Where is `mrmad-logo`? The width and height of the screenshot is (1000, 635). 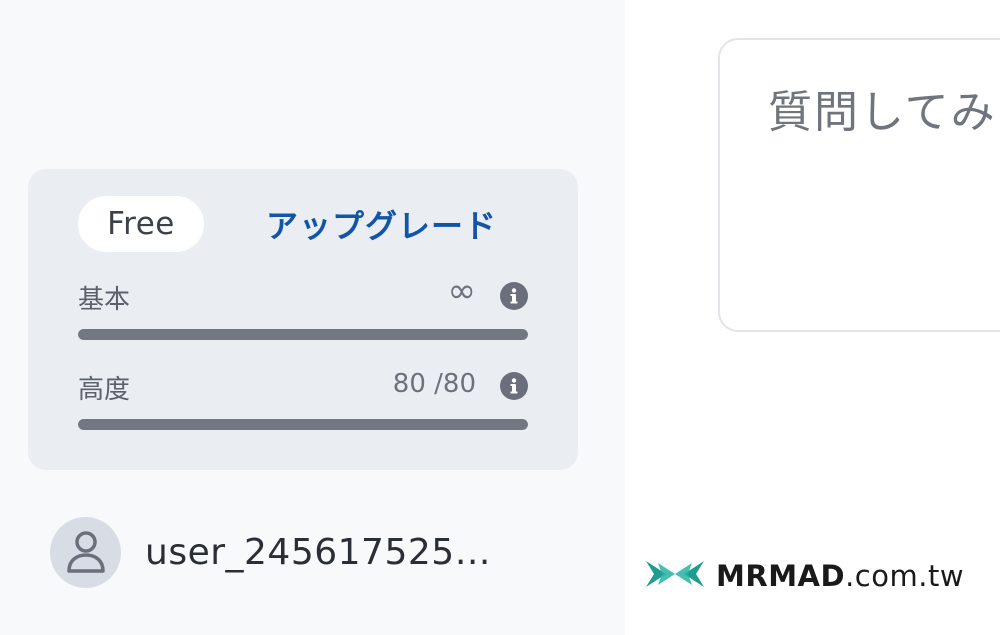
mrmad-logo is located at coordinates (675, 576).